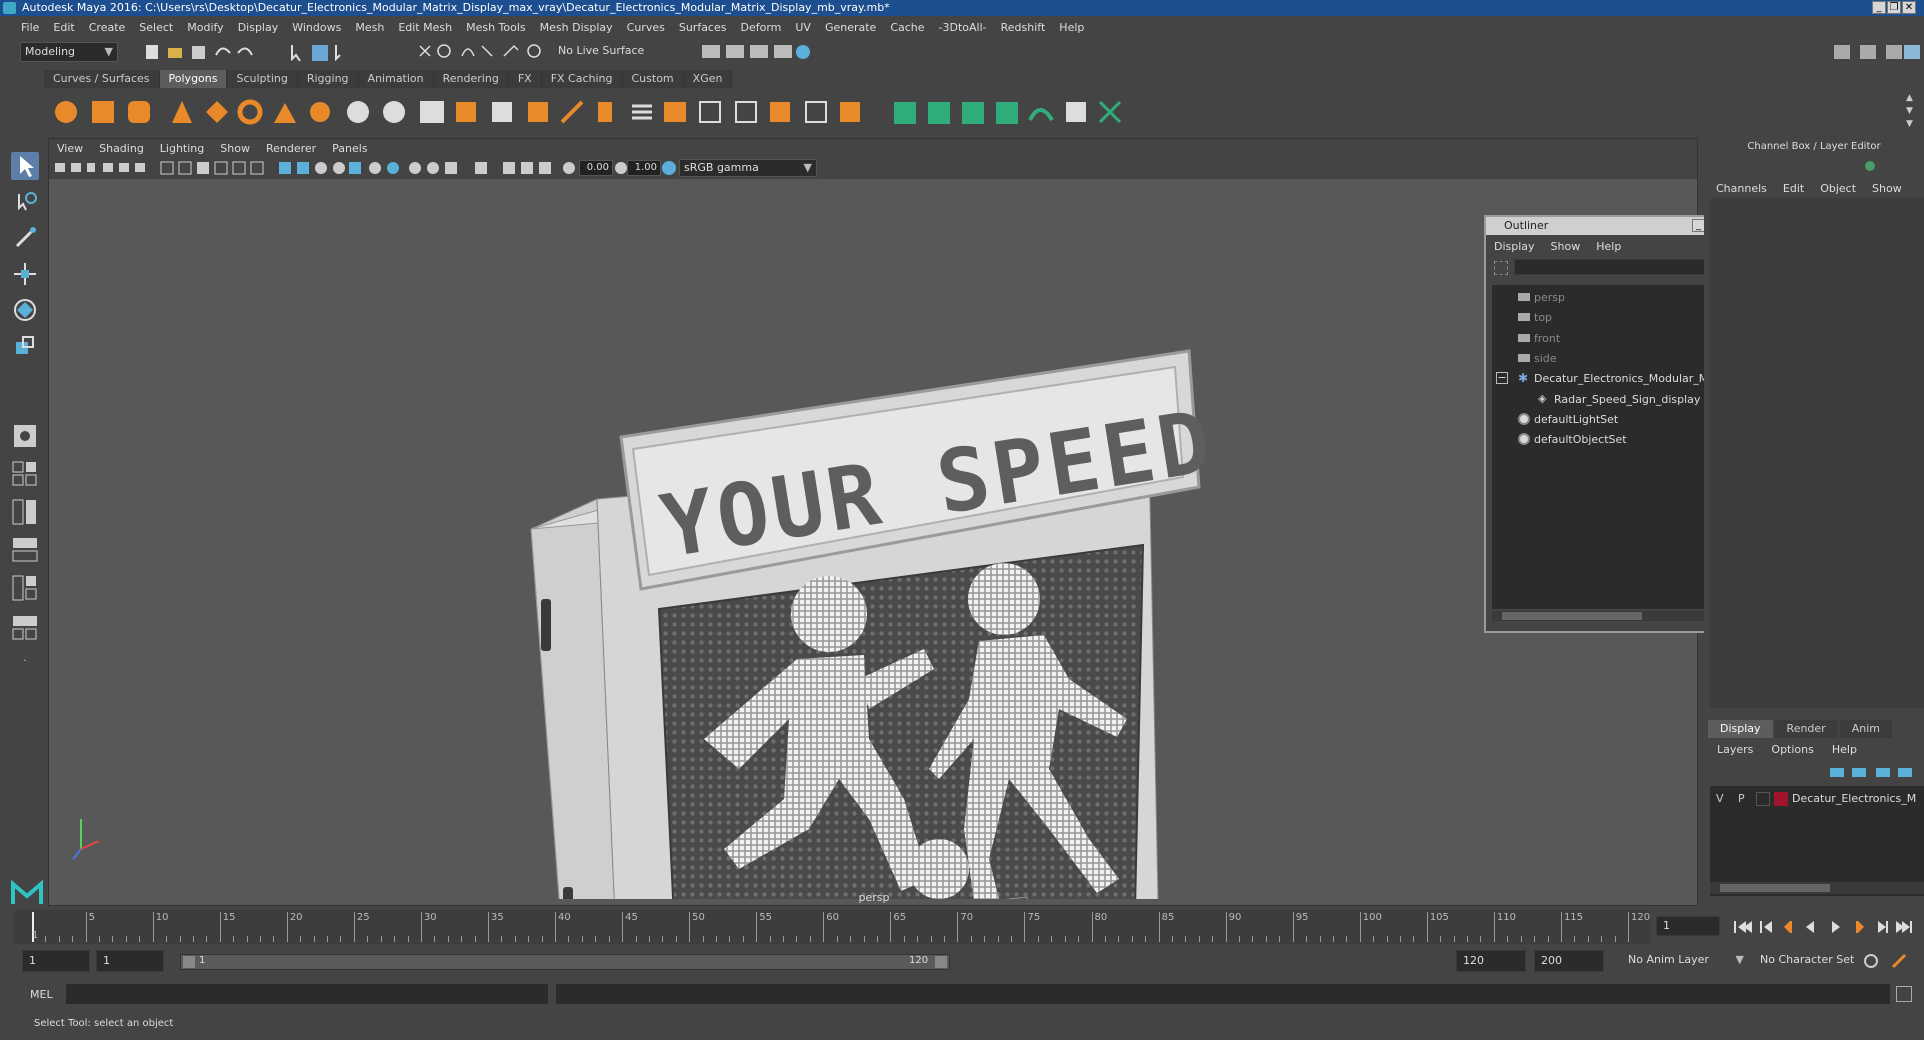 This screenshot has height=1040, width=1924. Describe the element at coordinates (602, 52) in the screenshot. I see `live-surface-field: No Live Surface` at that location.